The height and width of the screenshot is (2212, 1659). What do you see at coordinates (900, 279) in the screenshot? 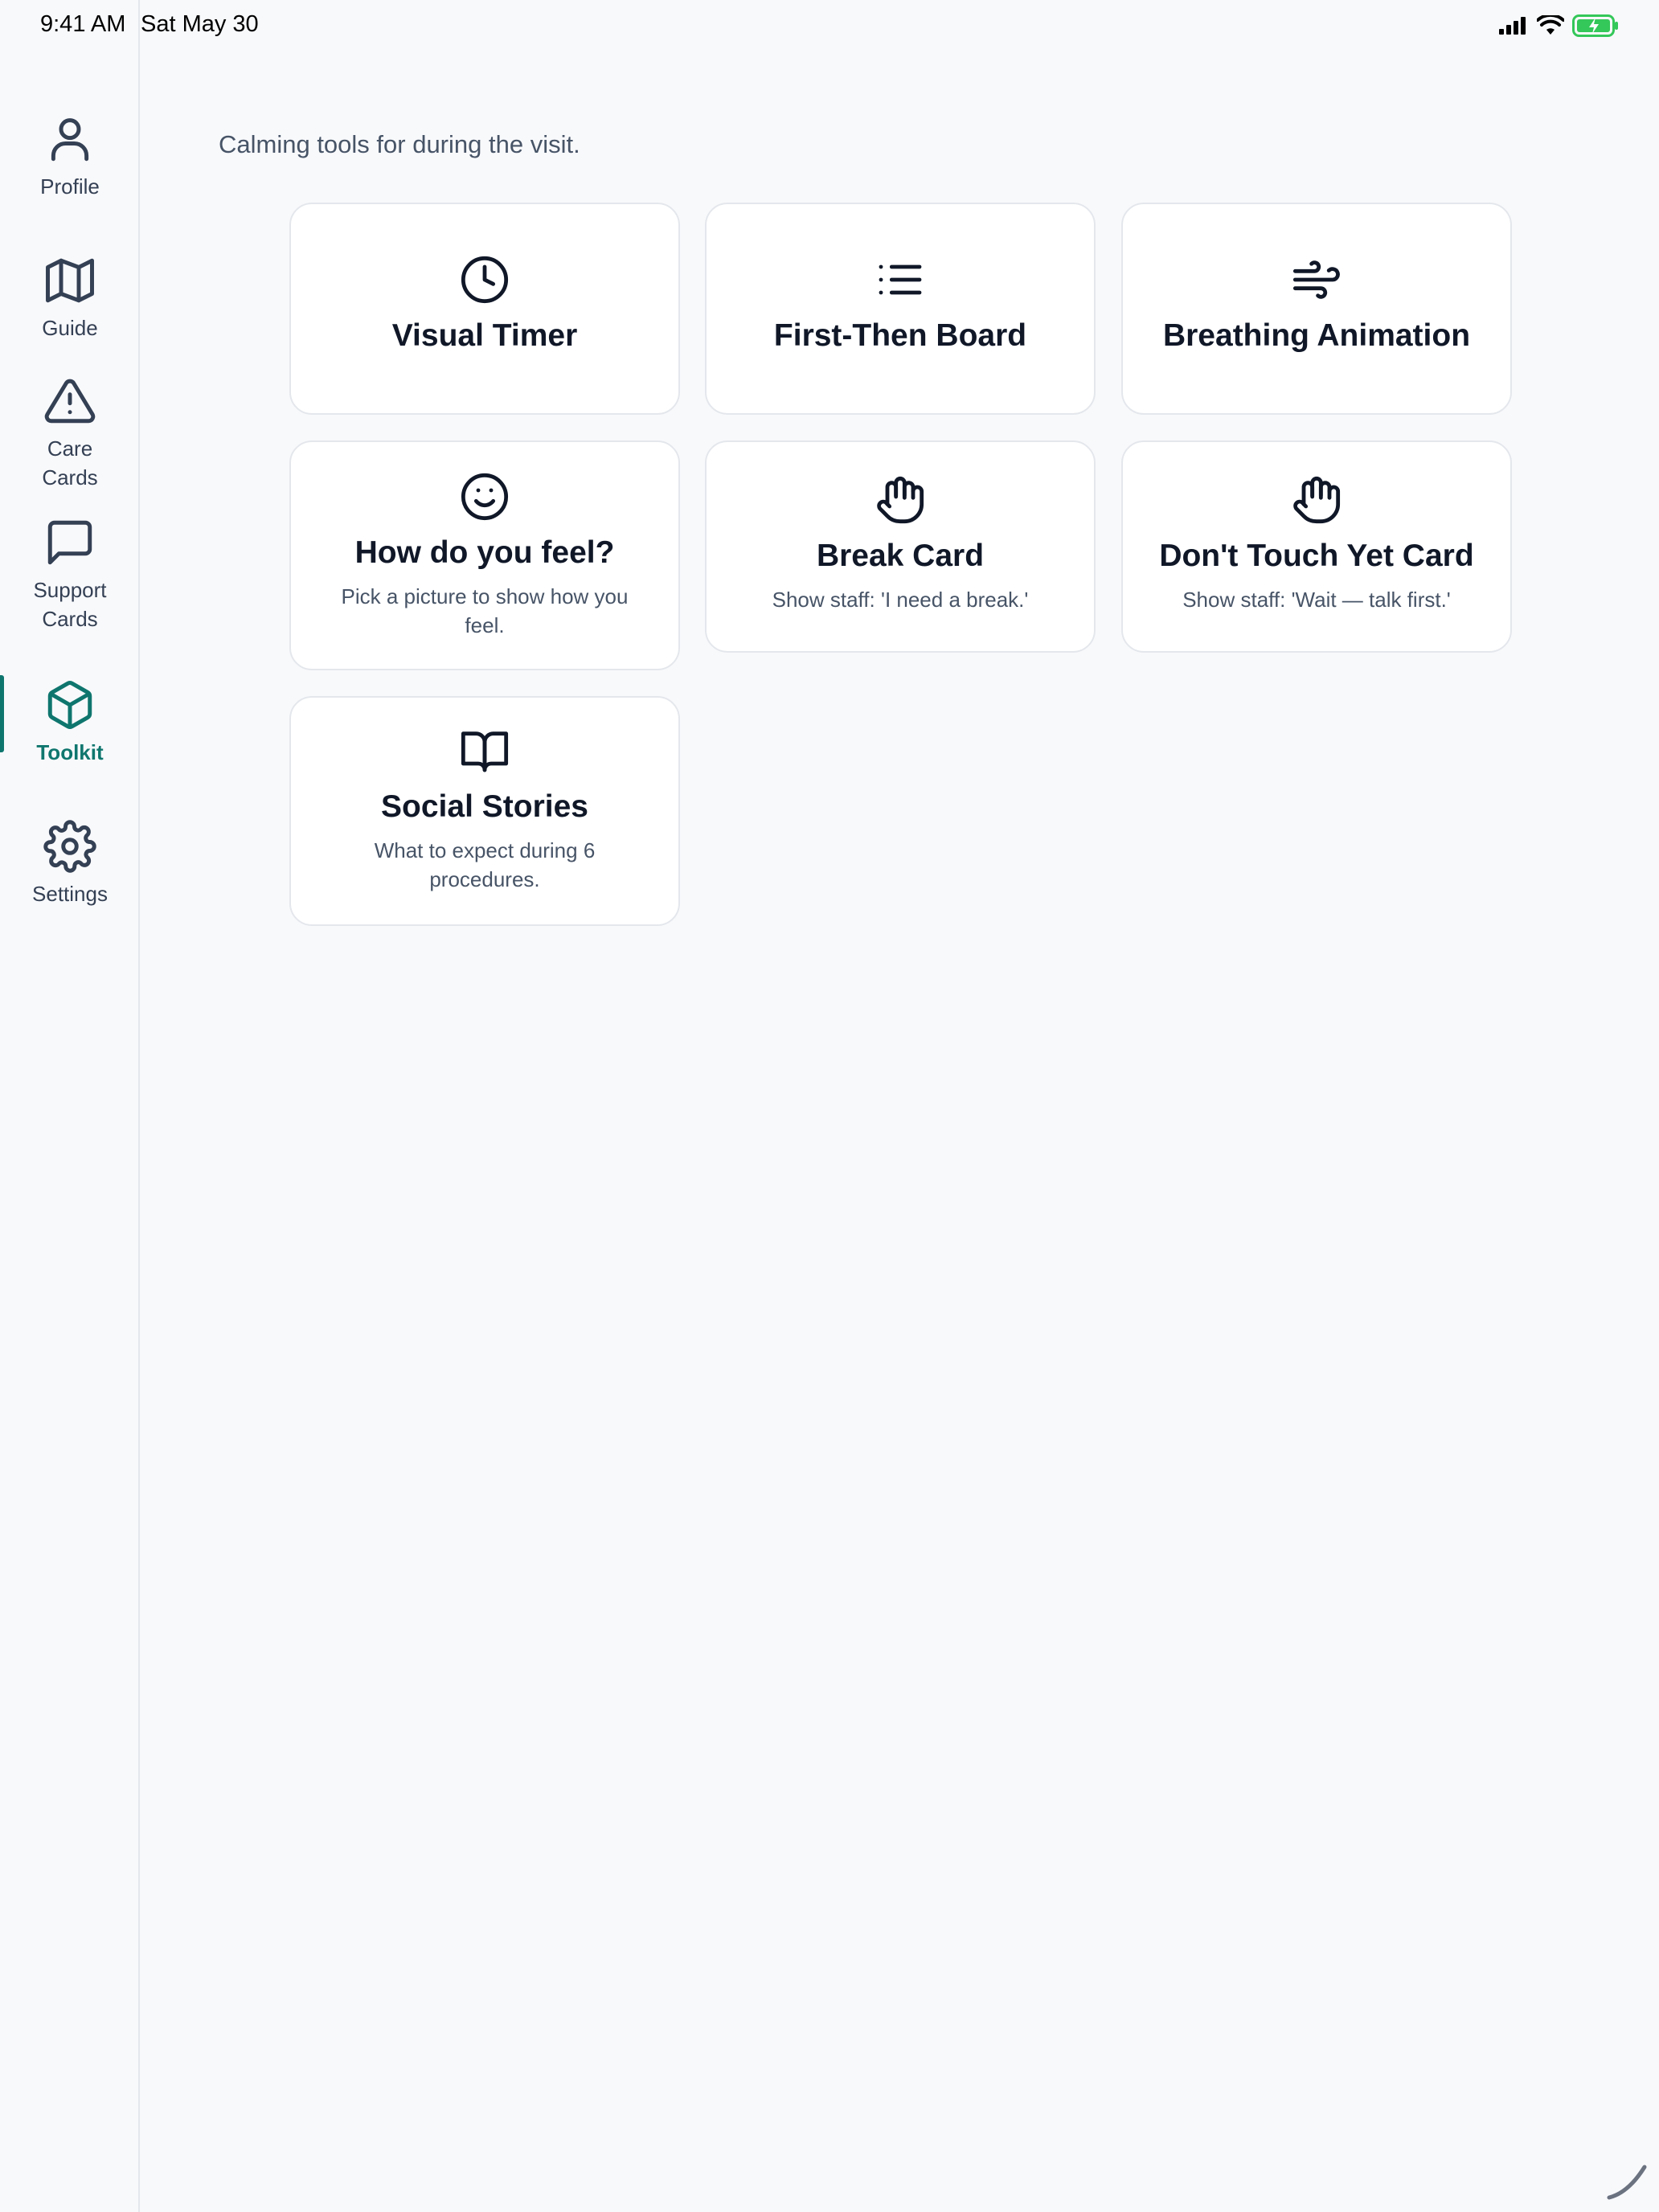
I see `list-icon` at bounding box center [900, 279].